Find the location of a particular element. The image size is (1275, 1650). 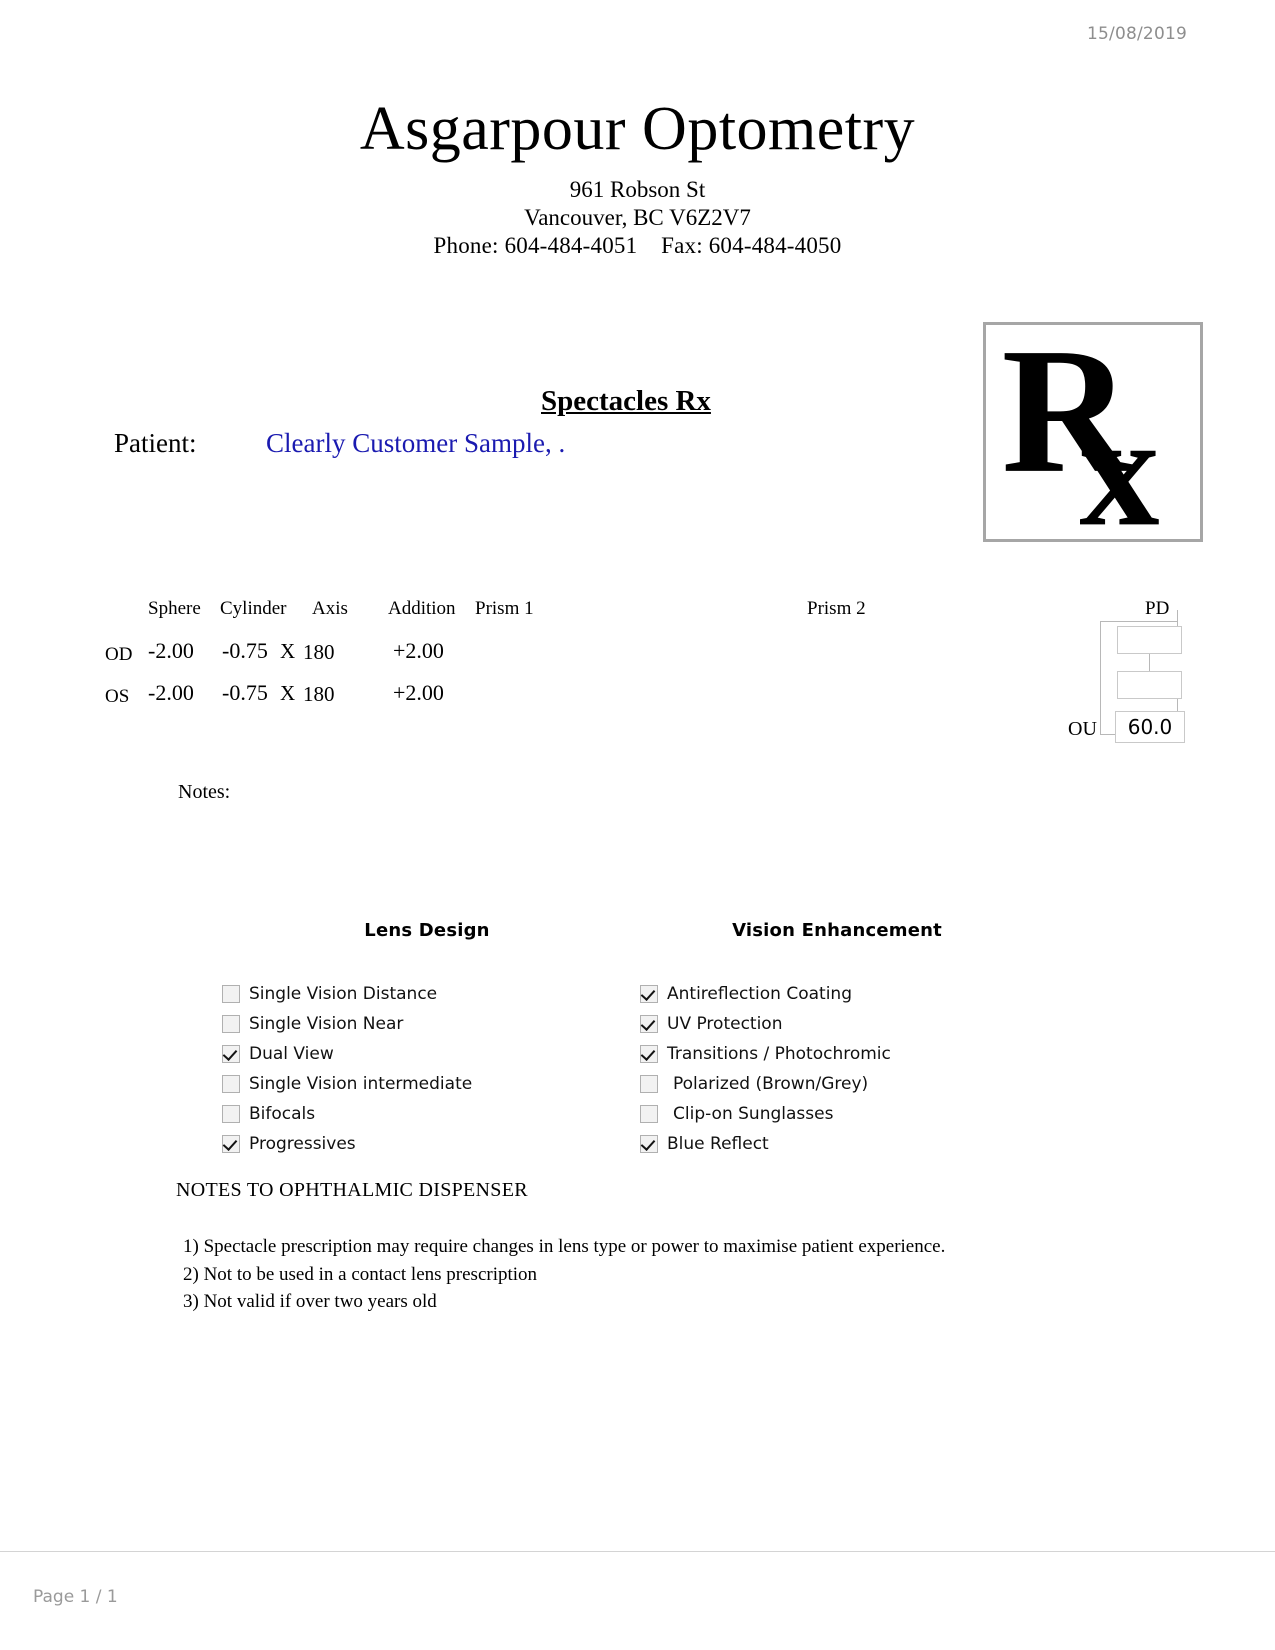

lens-design-option-bifocals: Bifocals is located at coordinates (437, 1114).